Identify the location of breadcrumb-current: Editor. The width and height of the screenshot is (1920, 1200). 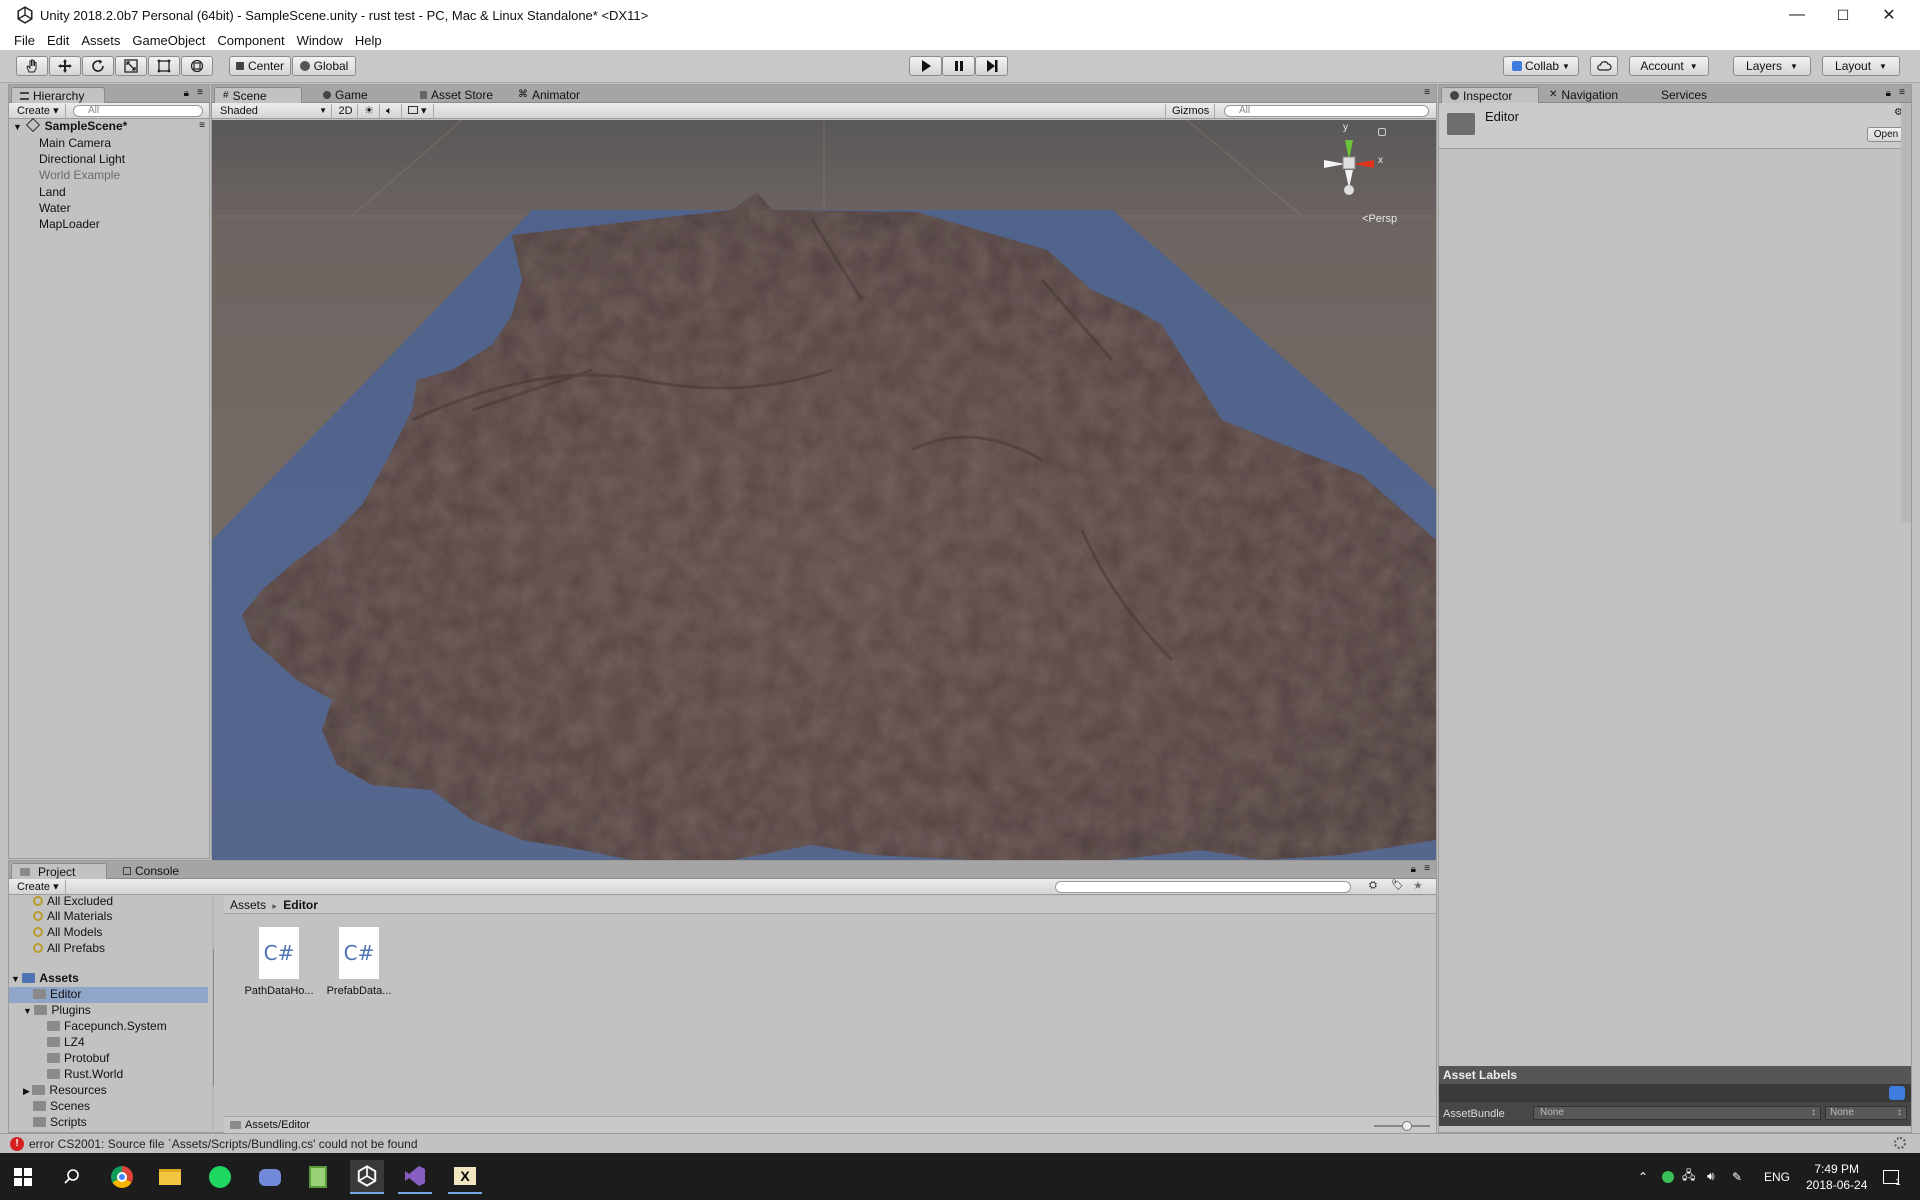
(300, 905).